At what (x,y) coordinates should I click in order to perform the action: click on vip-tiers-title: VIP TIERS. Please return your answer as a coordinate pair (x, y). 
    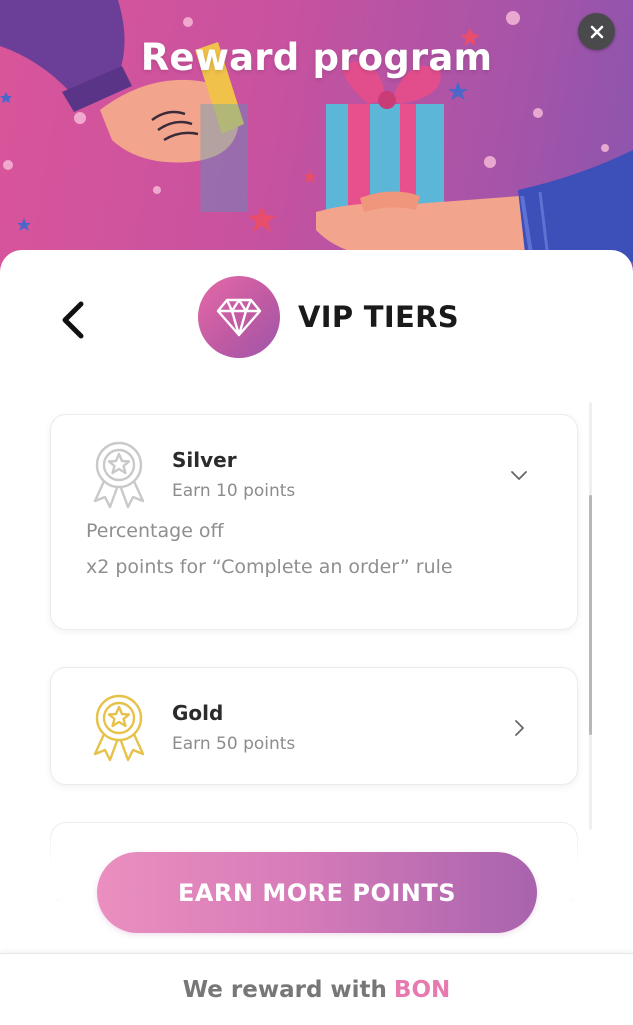
    Looking at the image, I should click on (378, 317).